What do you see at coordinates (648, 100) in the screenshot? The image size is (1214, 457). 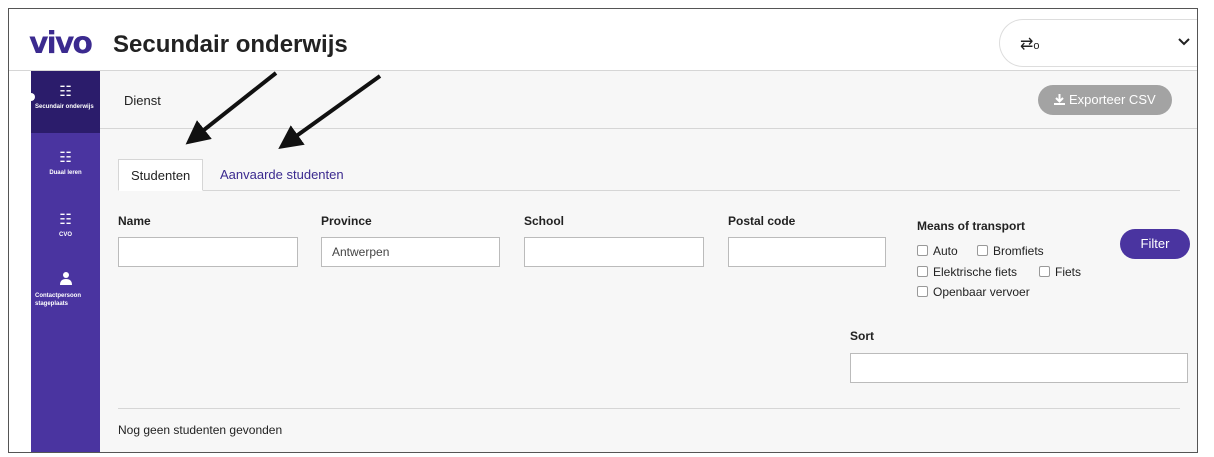 I see `service-bar: Dienst Exporteer CSV` at bounding box center [648, 100].